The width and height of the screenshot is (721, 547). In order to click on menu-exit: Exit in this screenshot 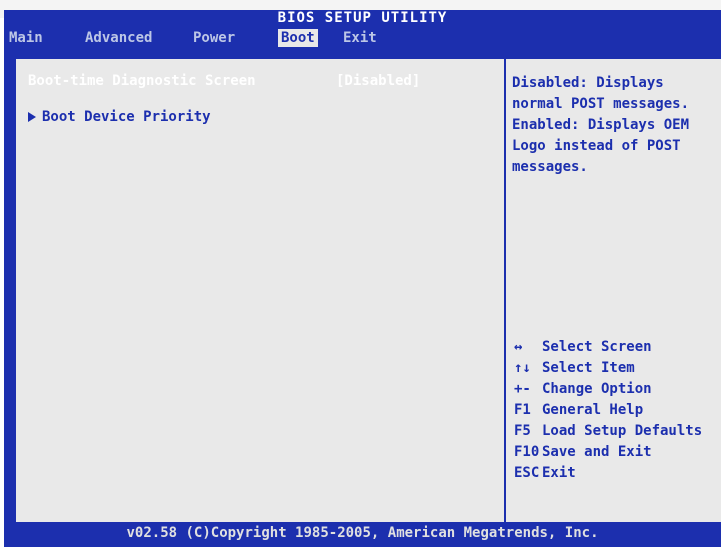, I will do `click(360, 38)`.